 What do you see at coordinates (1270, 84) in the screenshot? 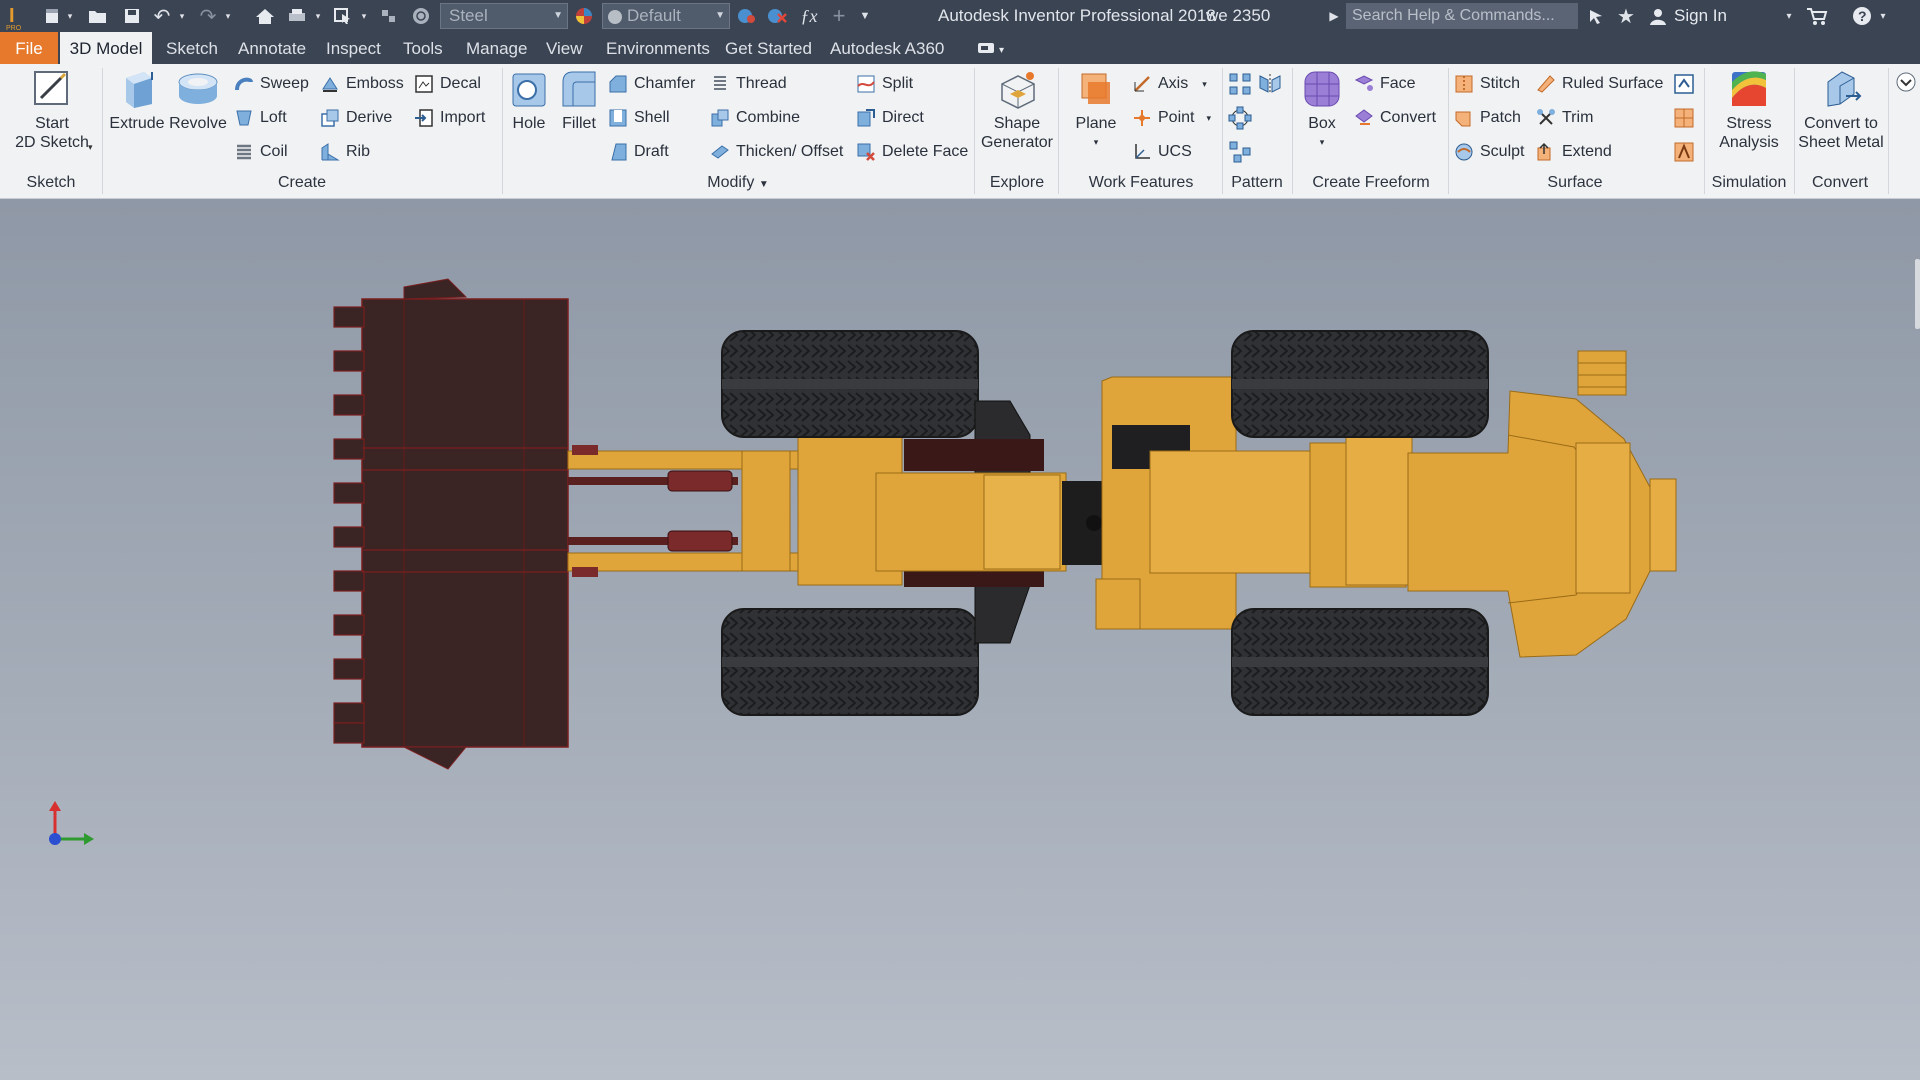
I see `mirror-icon` at bounding box center [1270, 84].